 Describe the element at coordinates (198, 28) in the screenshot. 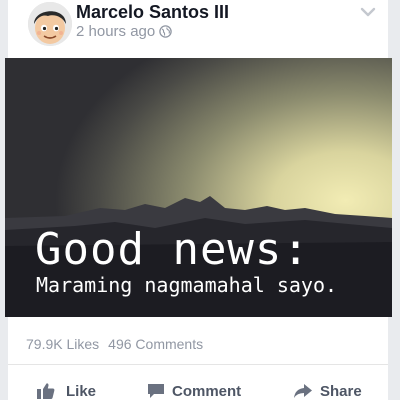

I see `post-header: Marcelo Santos III 2 hours ago` at that location.